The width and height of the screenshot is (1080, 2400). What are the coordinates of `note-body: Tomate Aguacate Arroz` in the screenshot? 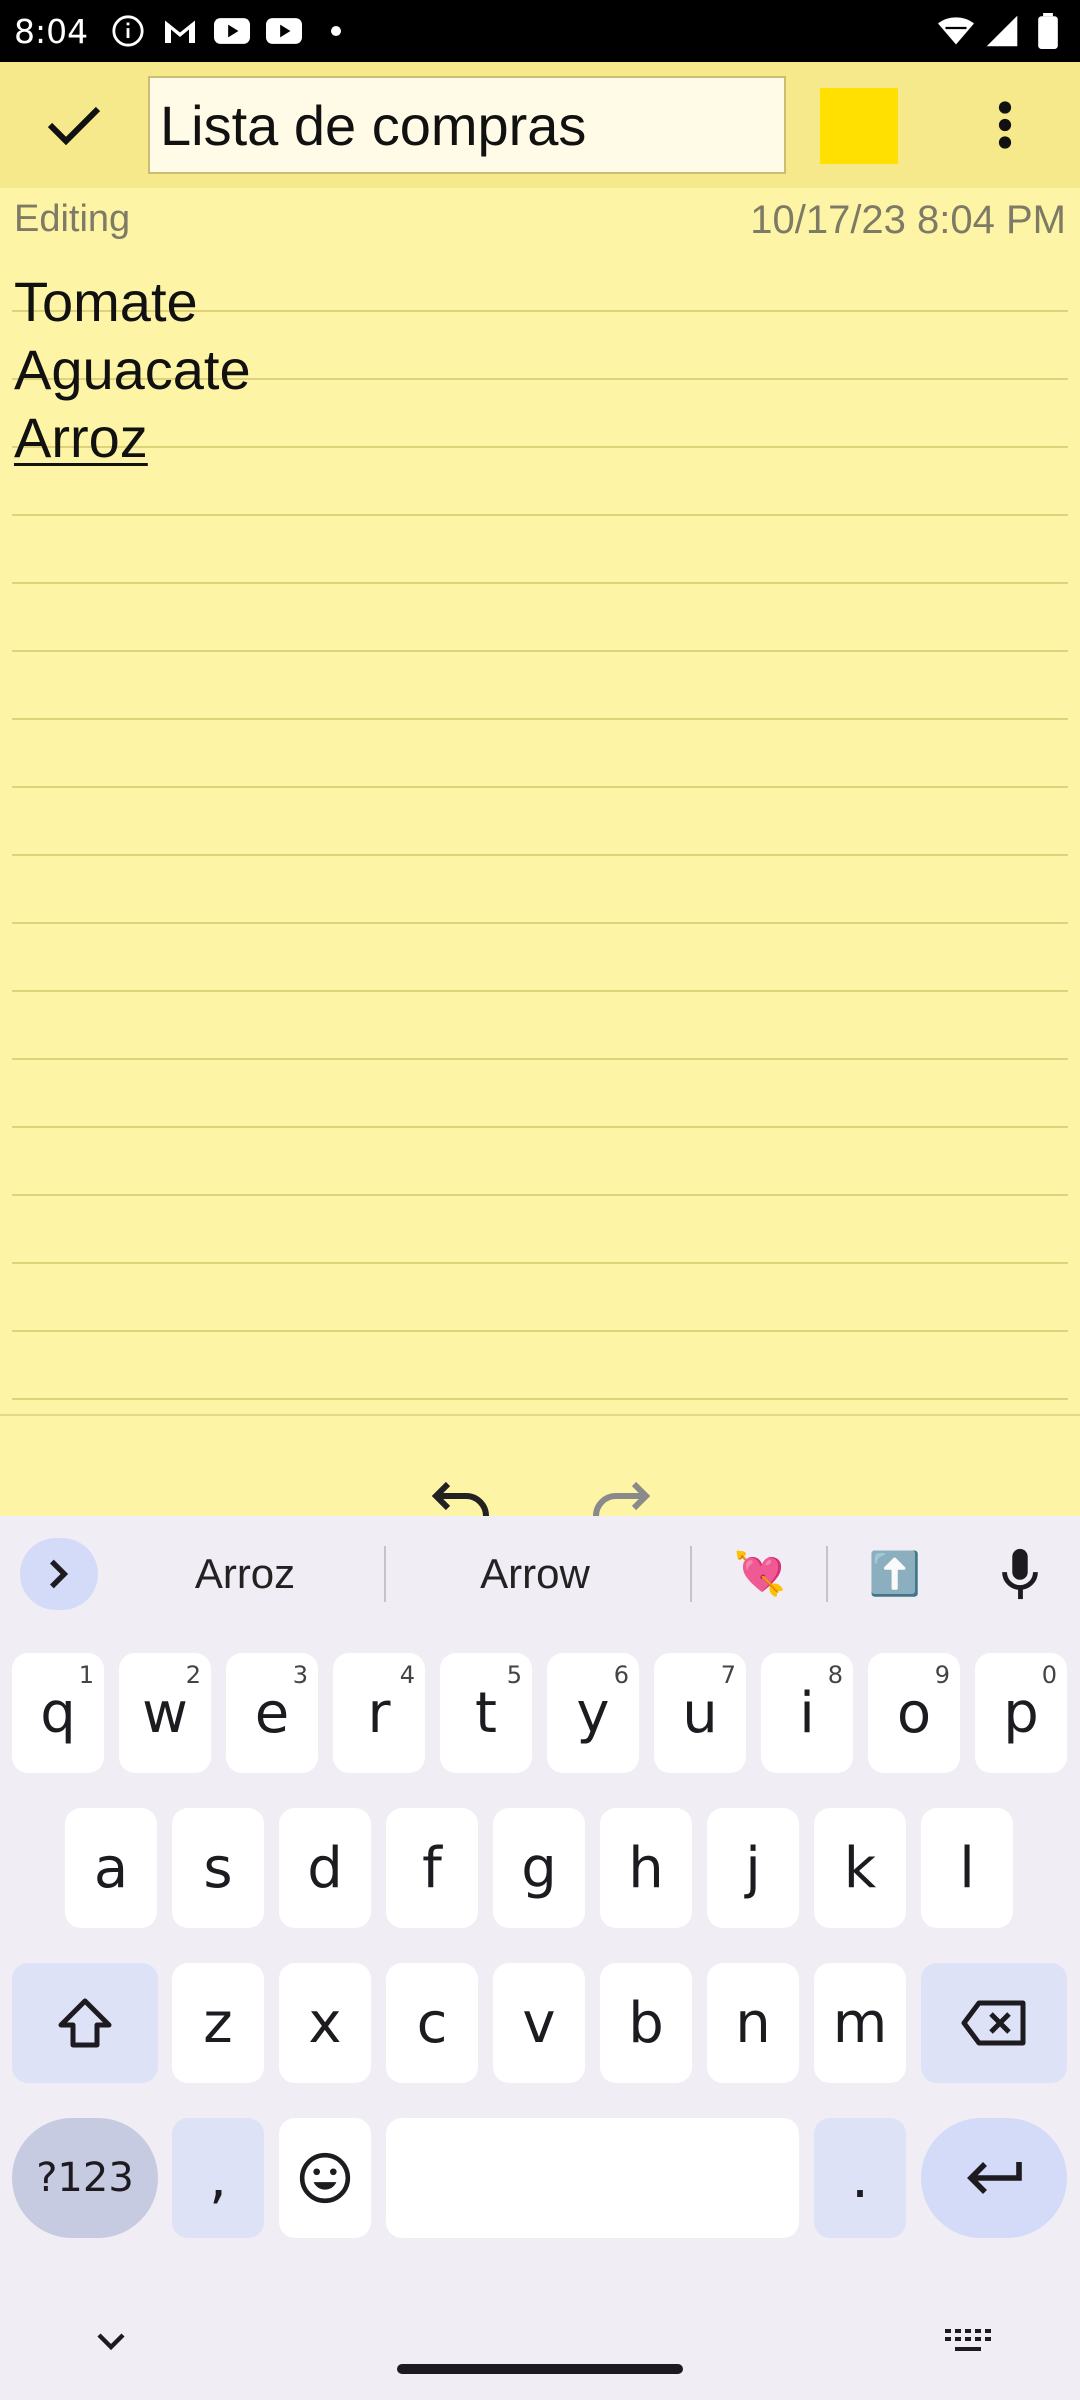 It's located at (132, 370).